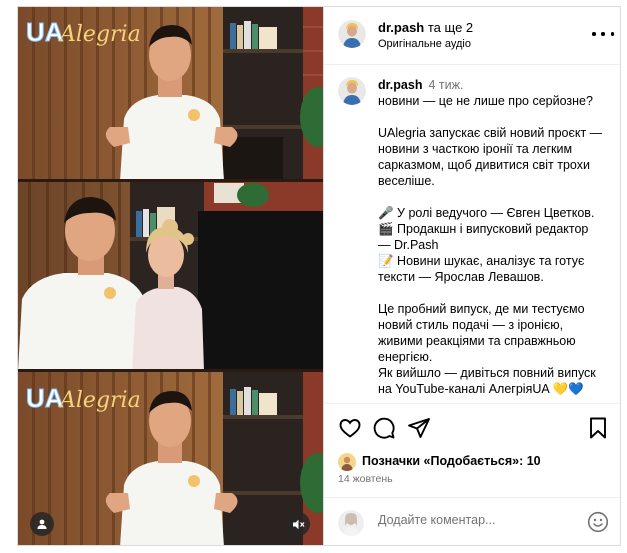  What do you see at coordinates (487, 373) in the screenshot?
I see `caption-line: Як вийшло — дивіться повний випуск` at bounding box center [487, 373].